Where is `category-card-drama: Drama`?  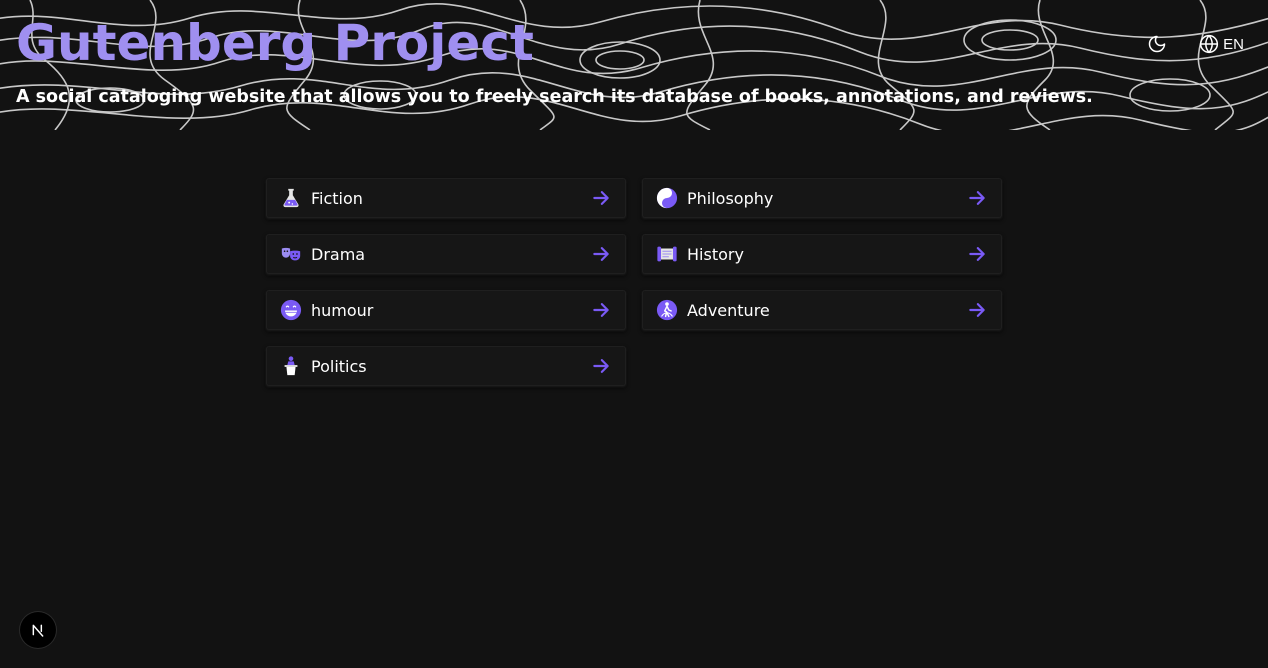
category-card-drama: Drama is located at coordinates (446, 254).